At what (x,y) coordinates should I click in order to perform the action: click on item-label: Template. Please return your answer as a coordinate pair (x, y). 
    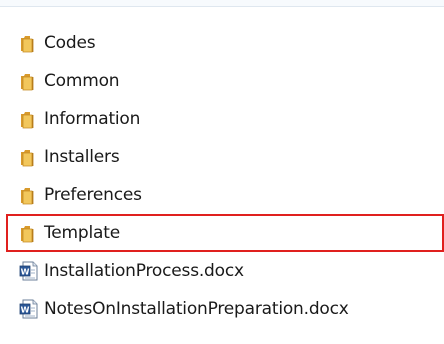
    Looking at the image, I should click on (82, 233).